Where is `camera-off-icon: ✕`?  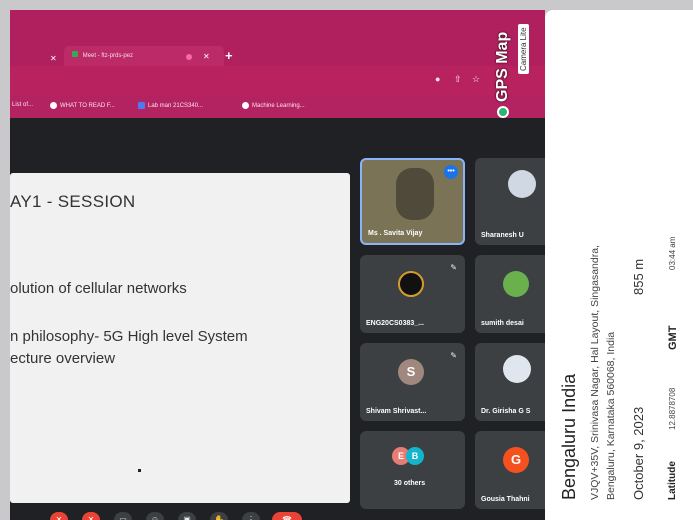
camera-off-icon: ✕ is located at coordinates (91, 516).